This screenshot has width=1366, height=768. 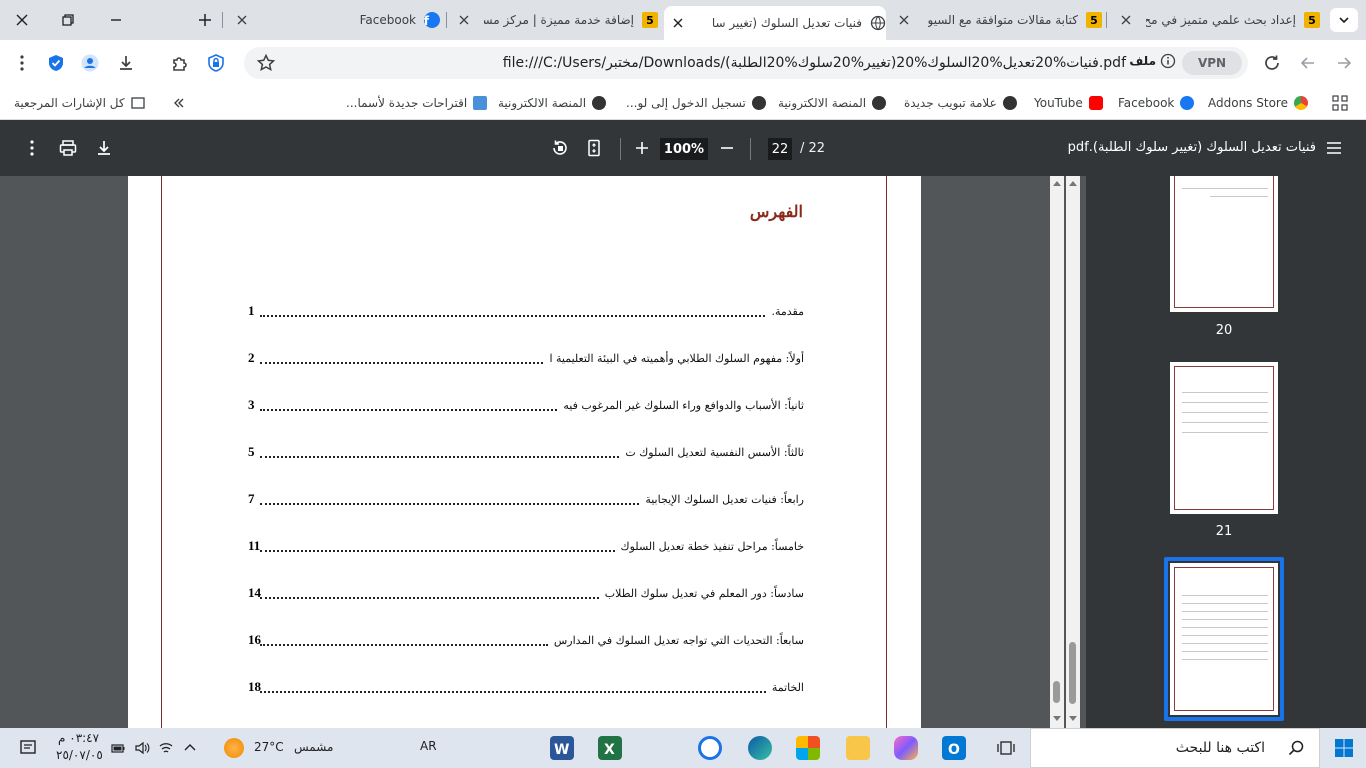 What do you see at coordinates (813, 148) in the screenshot?
I see `page-total: / 22` at bounding box center [813, 148].